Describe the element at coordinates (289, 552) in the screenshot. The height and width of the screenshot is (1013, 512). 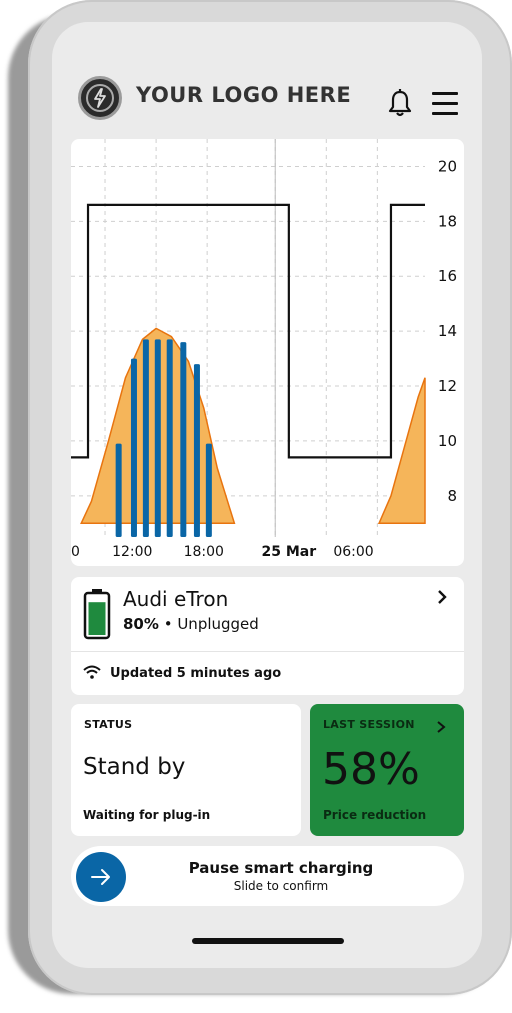
I see `x-tick-label: 25 Mar` at that location.